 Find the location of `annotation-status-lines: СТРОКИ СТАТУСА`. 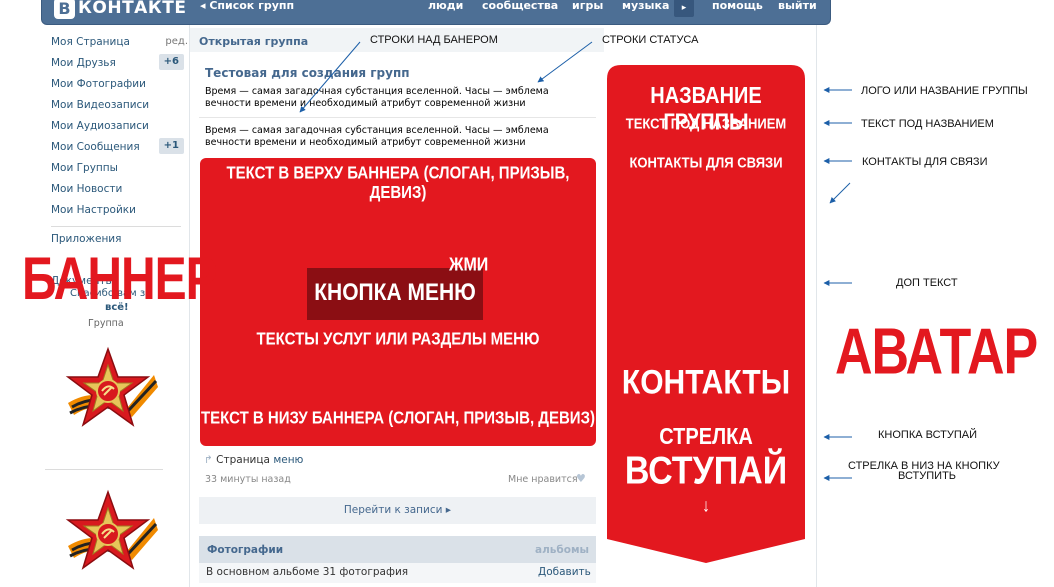

annotation-status-lines: СТРОКИ СТАТУСА is located at coordinates (650, 40).